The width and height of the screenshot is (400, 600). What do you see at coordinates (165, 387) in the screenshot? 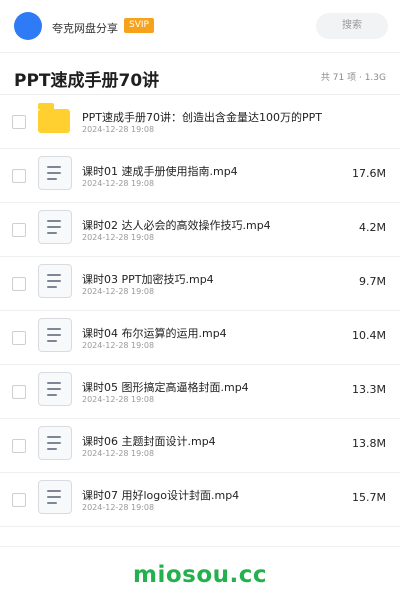
I see `item-name: 课时05 图形搞定高逼格封面.mp4` at bounding box center [165, 387].